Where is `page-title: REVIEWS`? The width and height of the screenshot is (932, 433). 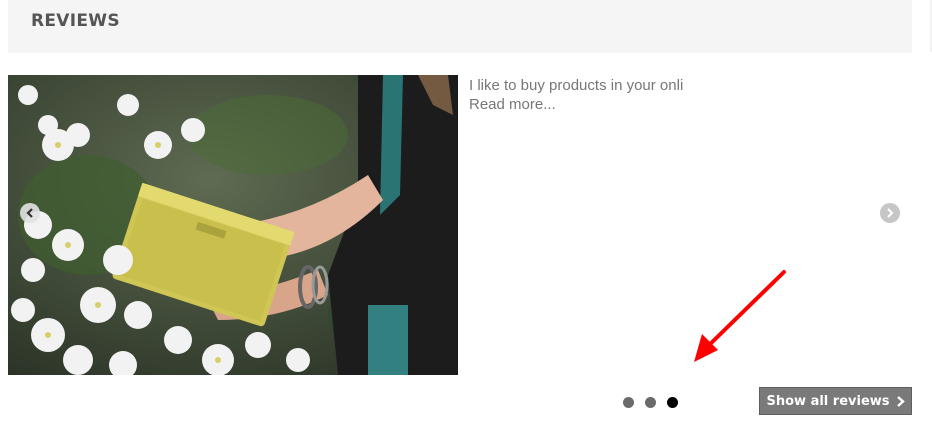 page-title: REVIEWS is located at coordinates (75, 21).